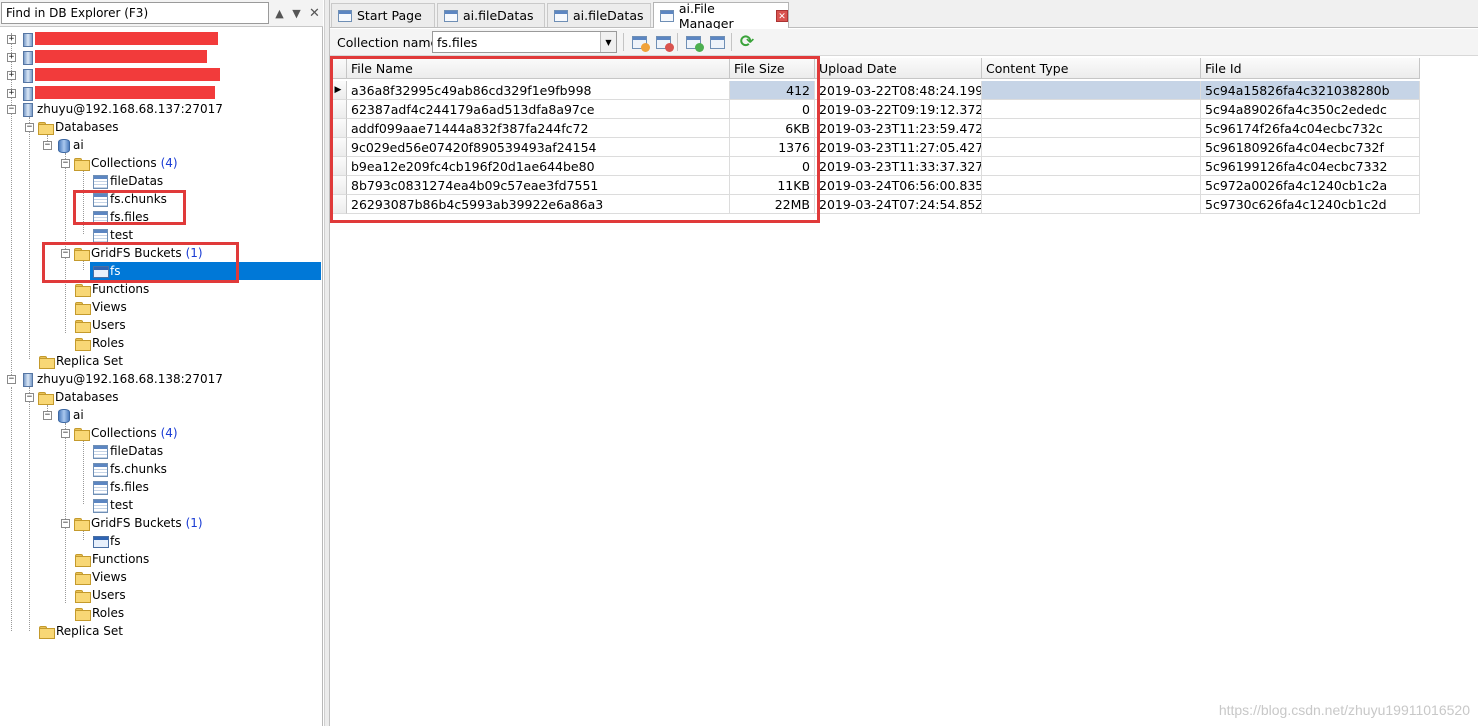 The image size is (1478, 726). I want to click on cell-id: 5c94a89026fa4c350c2ededc, so click(1310, 109).